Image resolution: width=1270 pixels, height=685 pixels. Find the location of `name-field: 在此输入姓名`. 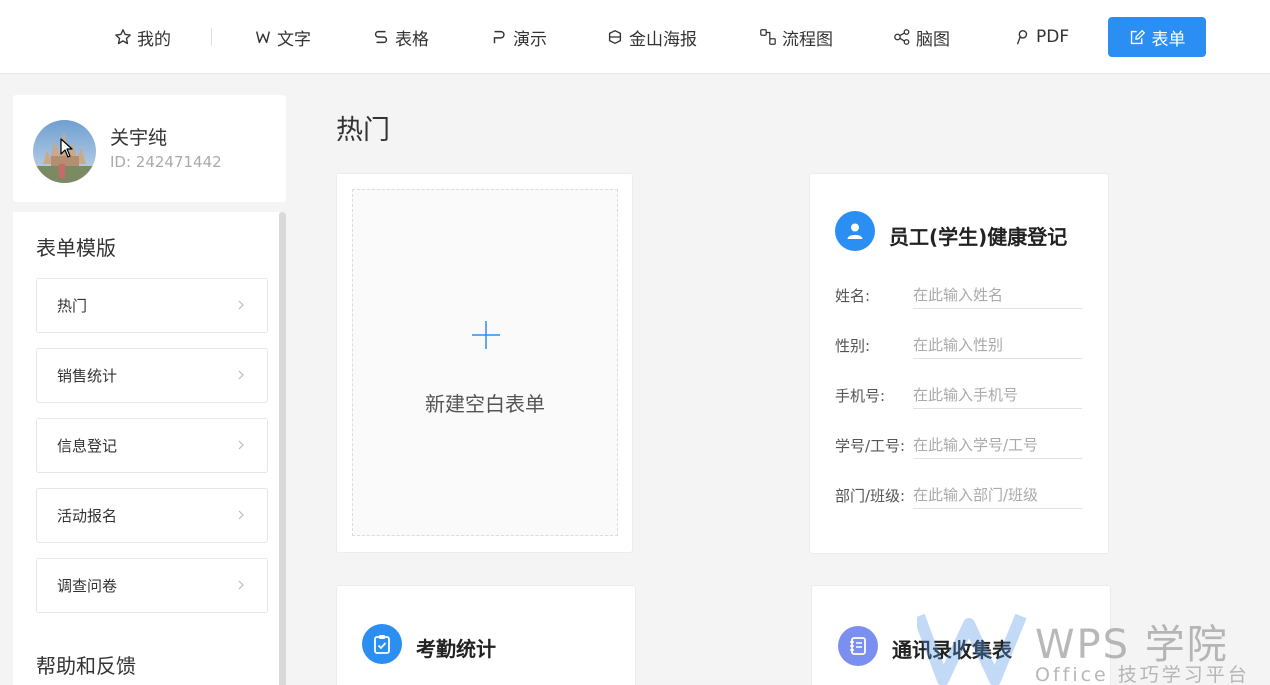

name-field: 在此输入姓名 is located at coordinates (997, 294).